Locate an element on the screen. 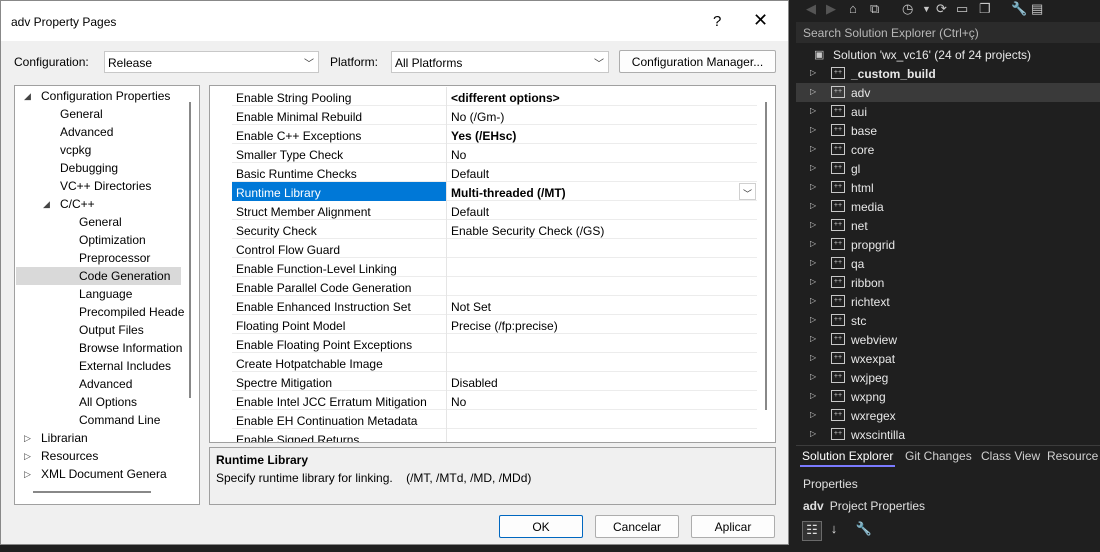 The image size is (1100, 552). switch-views-icon: ⧉ is located at coordinates (874, 9).